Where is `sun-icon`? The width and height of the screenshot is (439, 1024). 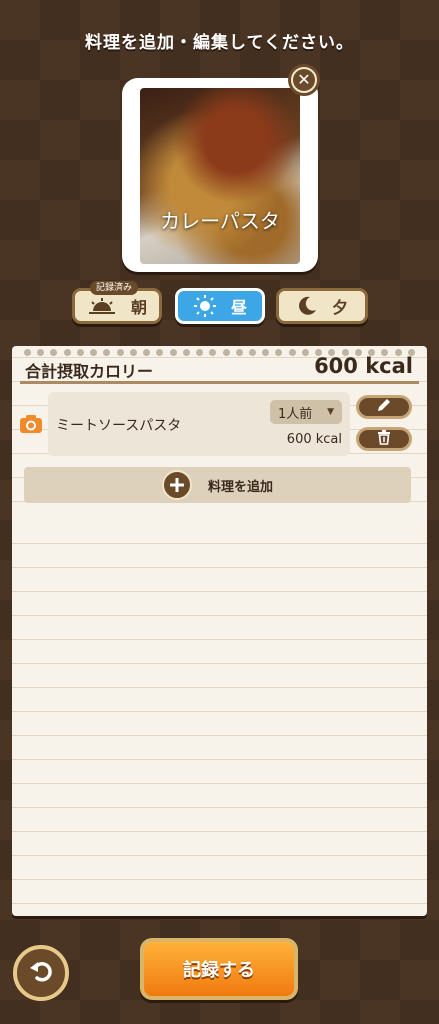
sun-icon is located at coordinates (205, 306).